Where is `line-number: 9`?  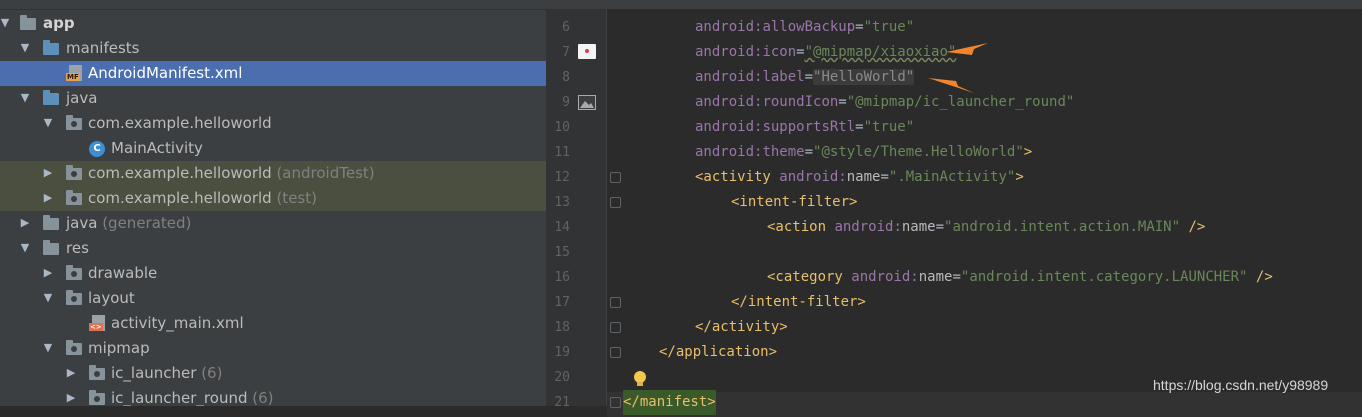 line-number: 9 is located at coordinates (566, 102).